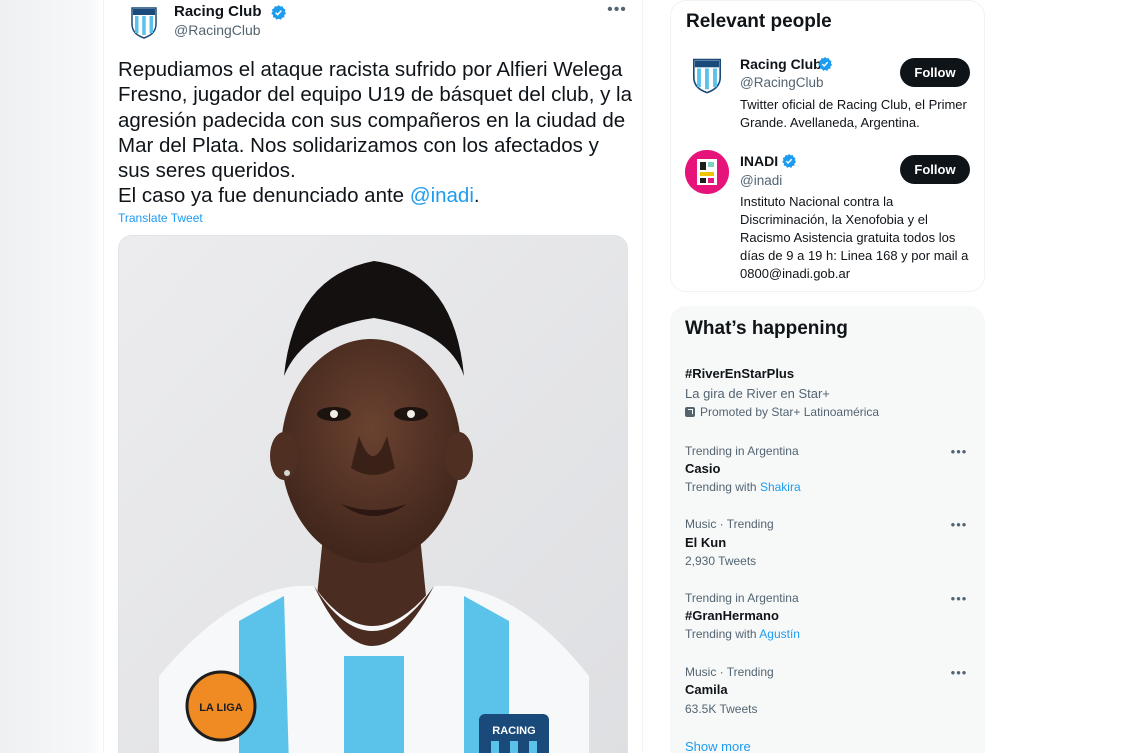  What do you see at coordinates (217, 30) in the screenshot?
I see `tweet-author-handle: @RacingClub` at bounding box center [217, 30].